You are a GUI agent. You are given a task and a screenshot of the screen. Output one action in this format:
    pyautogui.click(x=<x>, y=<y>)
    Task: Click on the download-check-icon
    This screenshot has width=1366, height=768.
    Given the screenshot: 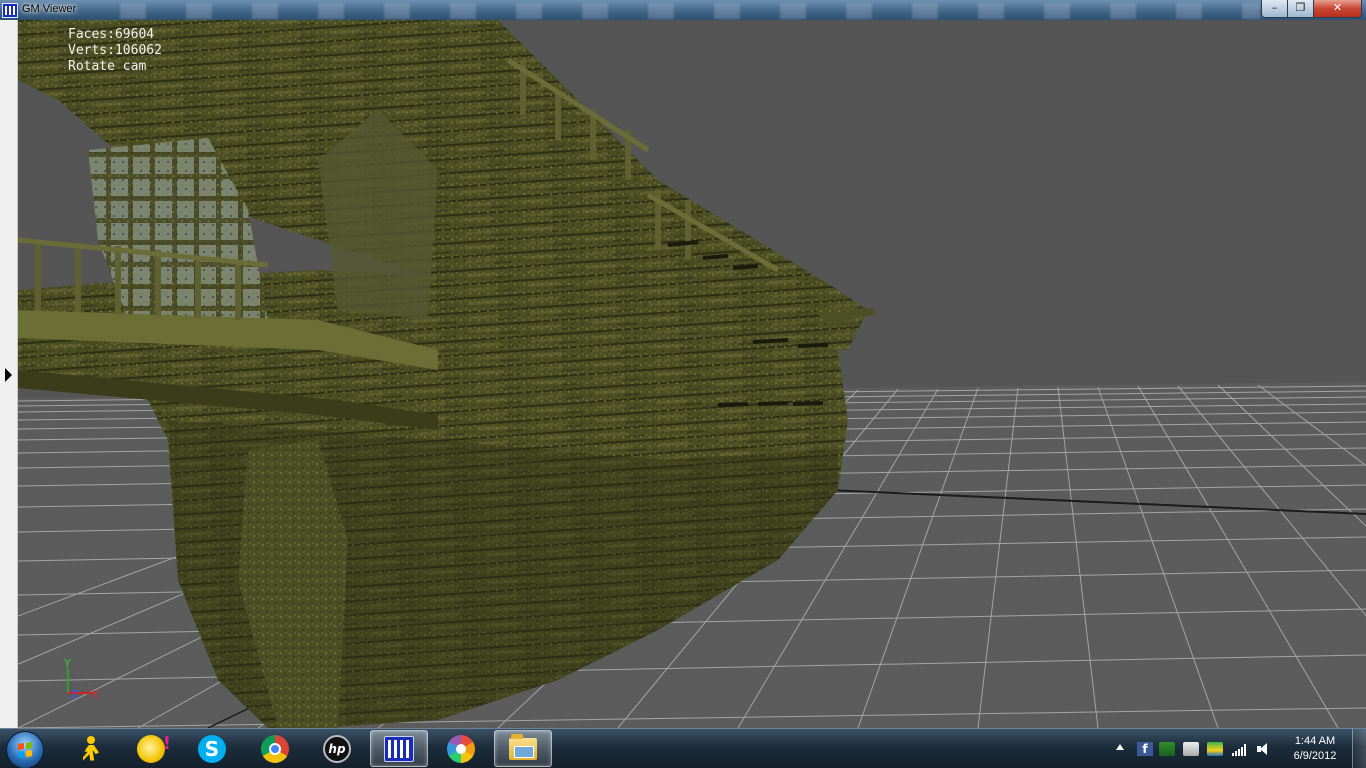 What is the action you would take?
    pyautogui.click(x=1167, y=749)
    